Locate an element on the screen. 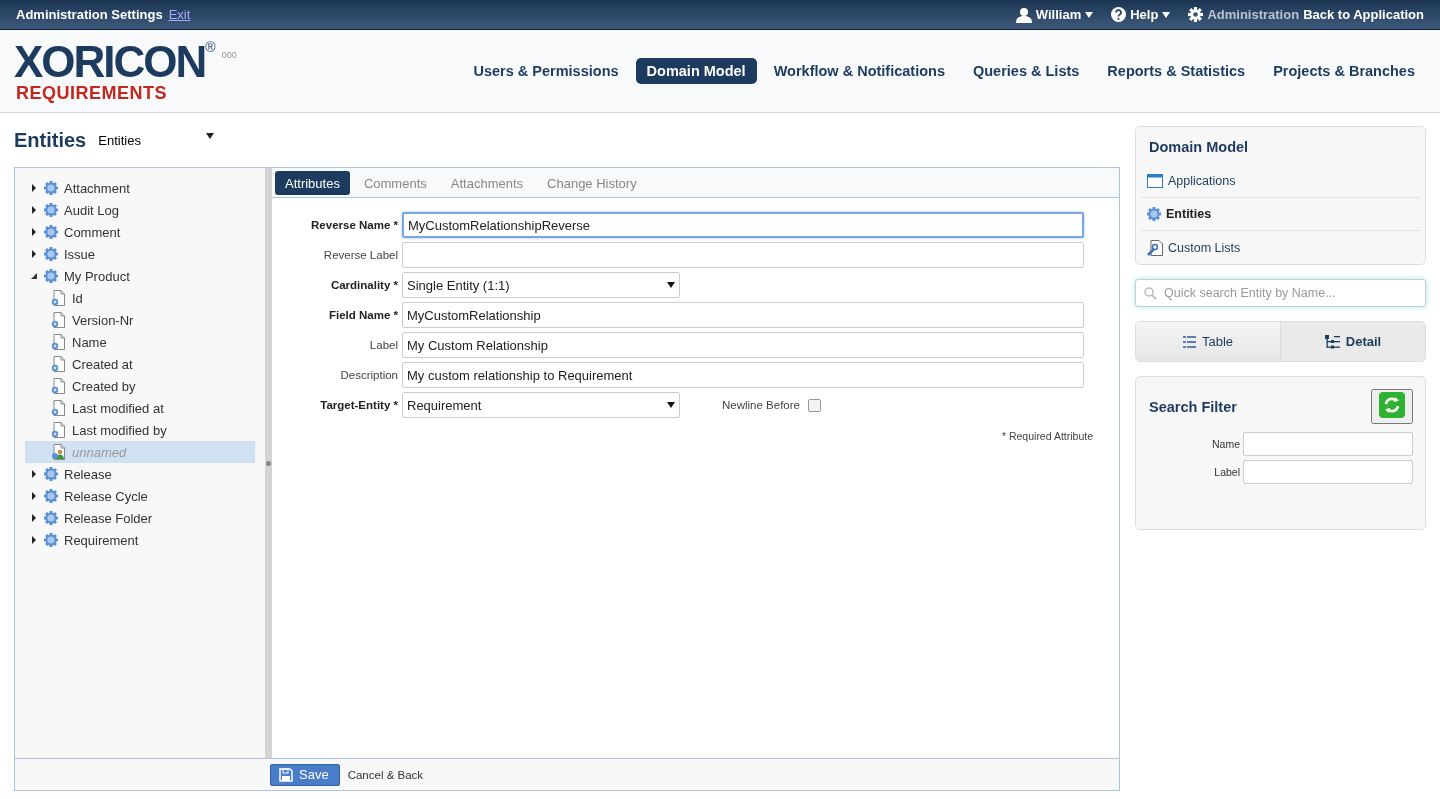 Image resolution: width=1440 pixels, height=799 pixels. view-toggle-button: Table is located at coordinates (1208, 341).